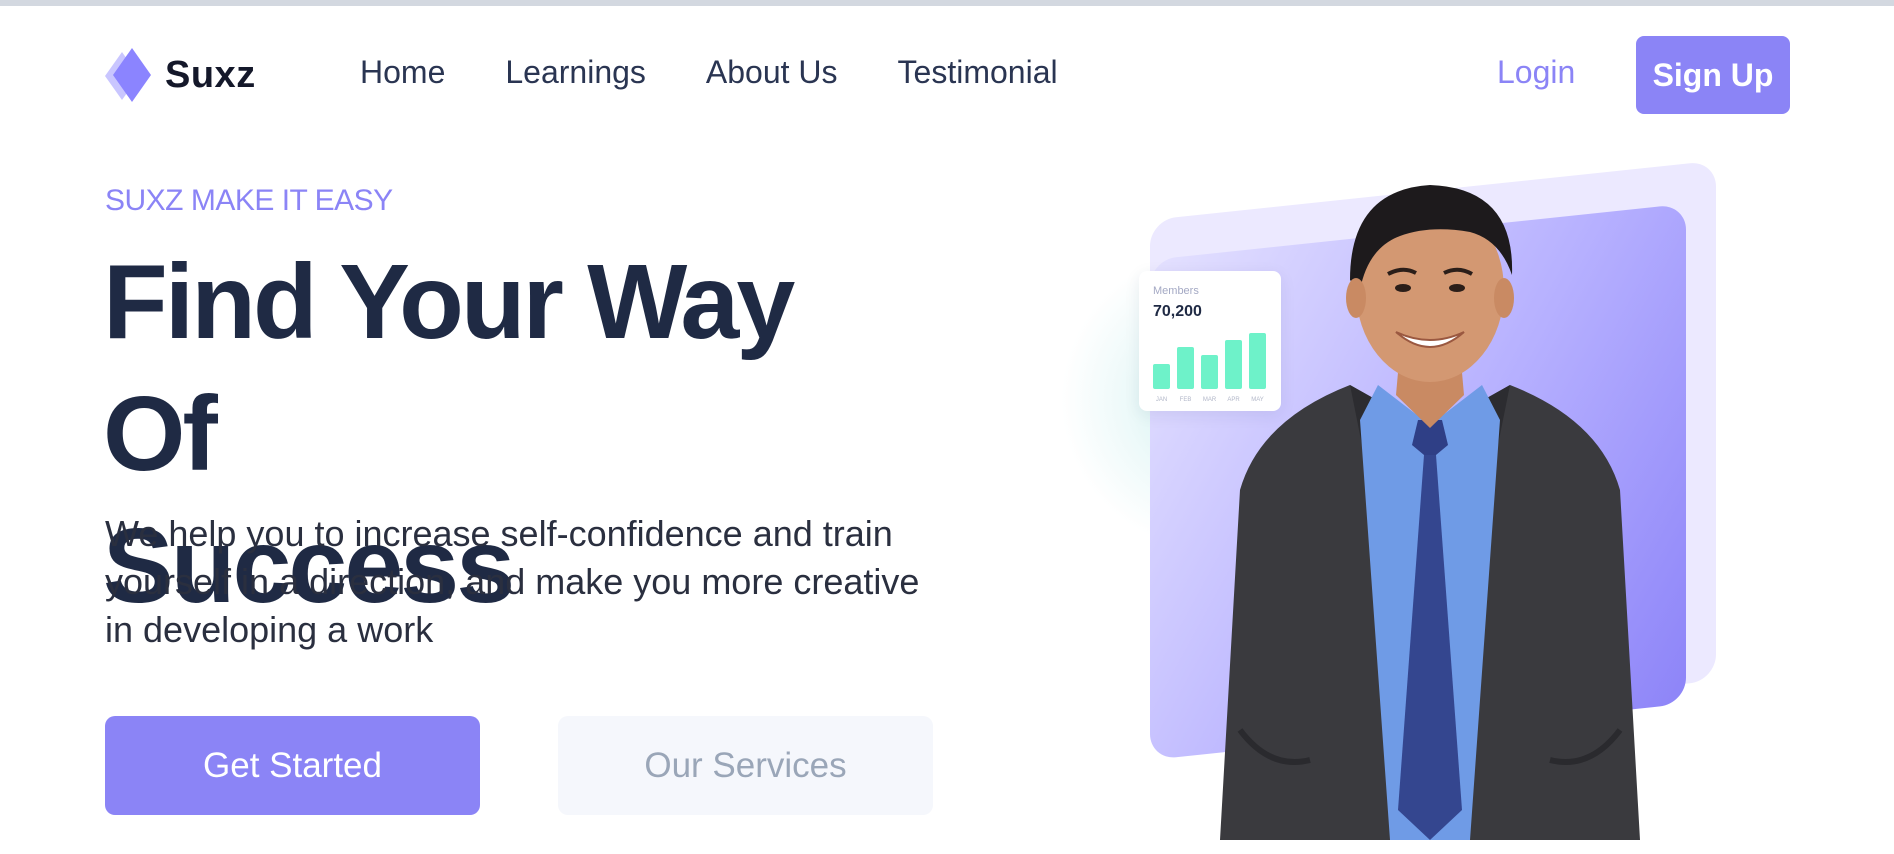  I want to click on top-border, so click(947, 3).